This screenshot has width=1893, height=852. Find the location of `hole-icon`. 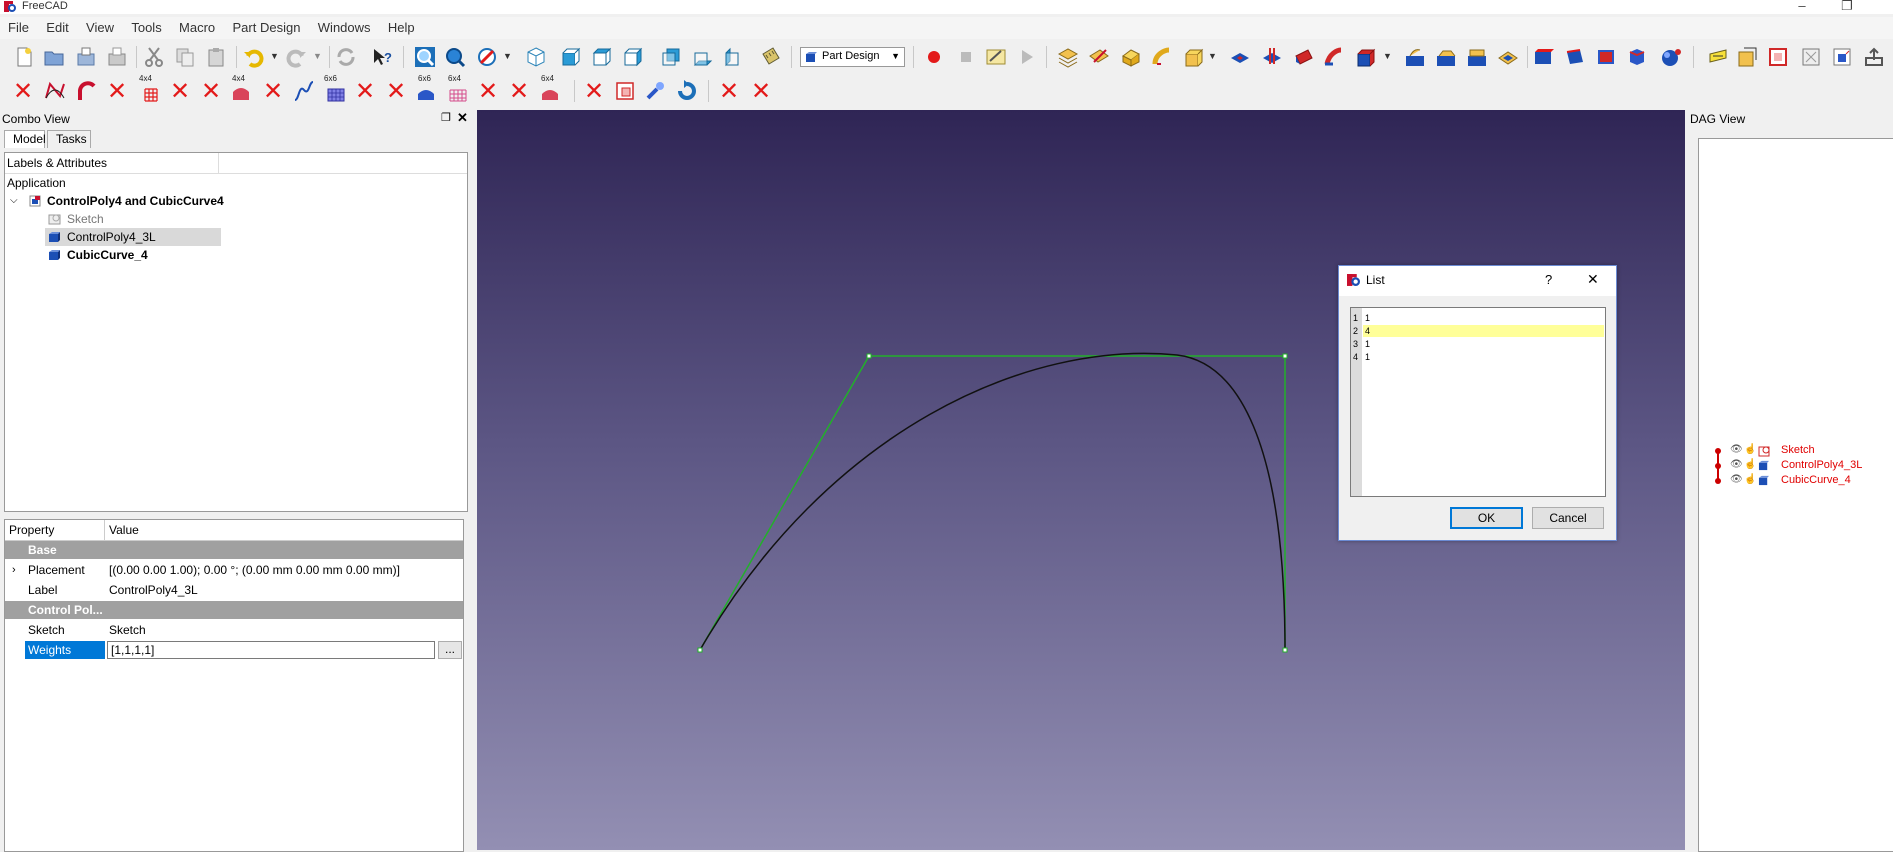

hole-icon is located at coordinates (1272, 57).